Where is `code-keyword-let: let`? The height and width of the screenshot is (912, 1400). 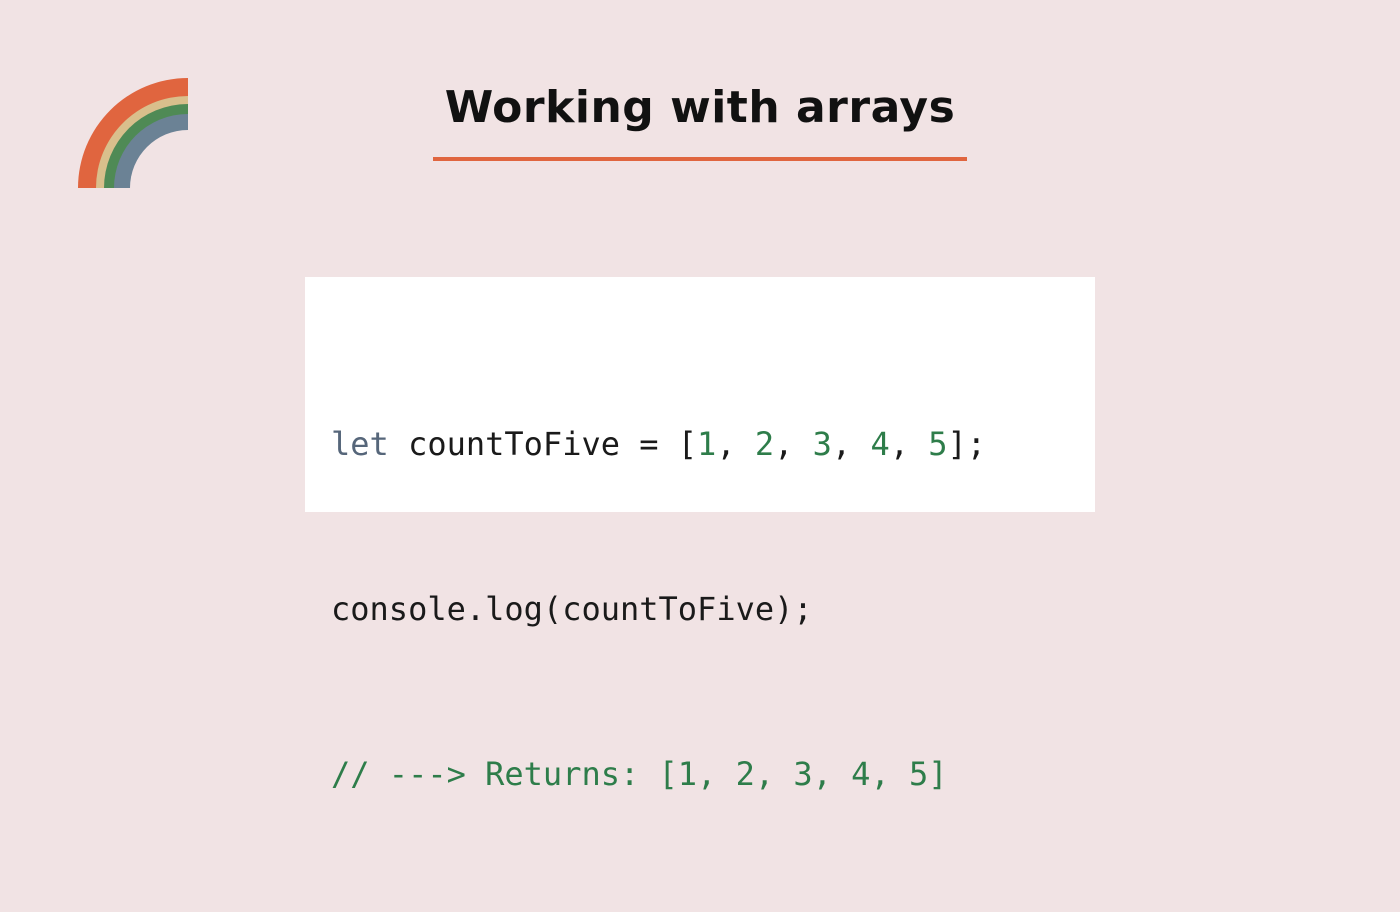 code-keyword-let: let is located at coordinates (360, 444).